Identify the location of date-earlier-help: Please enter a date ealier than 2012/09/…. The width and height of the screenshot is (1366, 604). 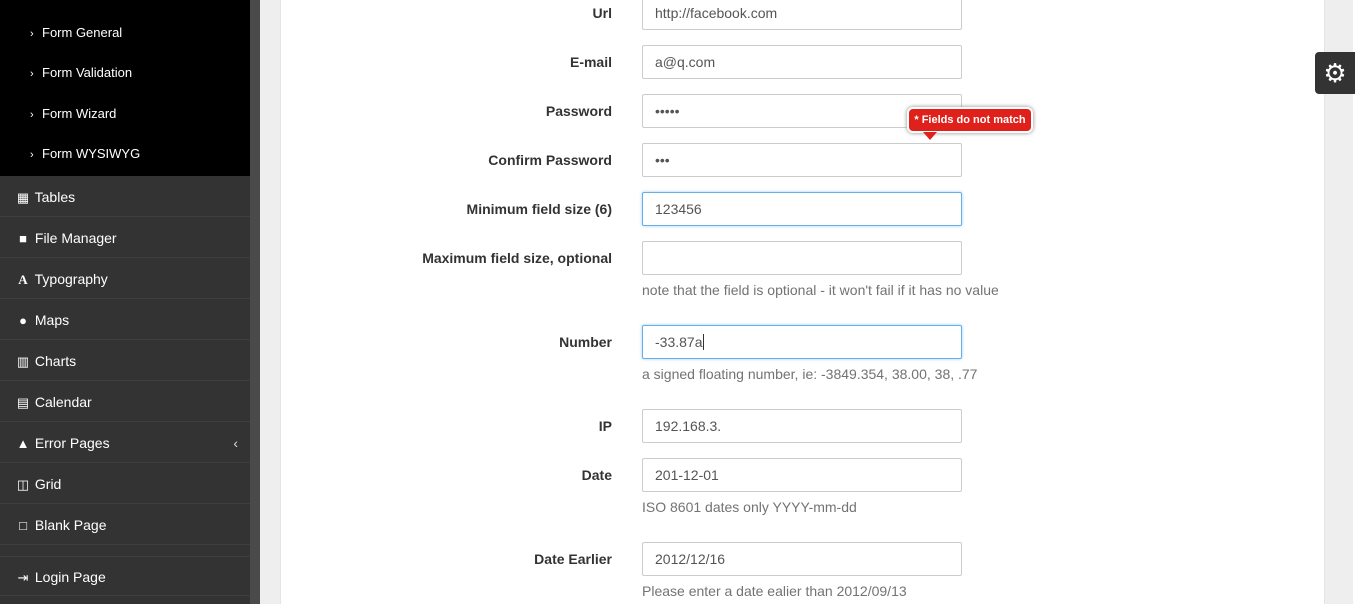
(774, 591).